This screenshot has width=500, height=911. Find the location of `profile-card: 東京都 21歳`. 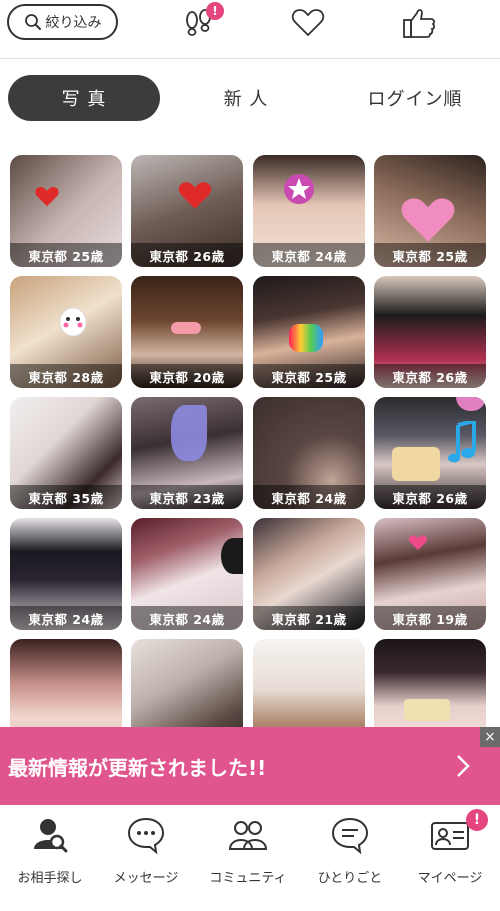

profile-card: 東京都 21歳 is located at coordinates (309, 574).